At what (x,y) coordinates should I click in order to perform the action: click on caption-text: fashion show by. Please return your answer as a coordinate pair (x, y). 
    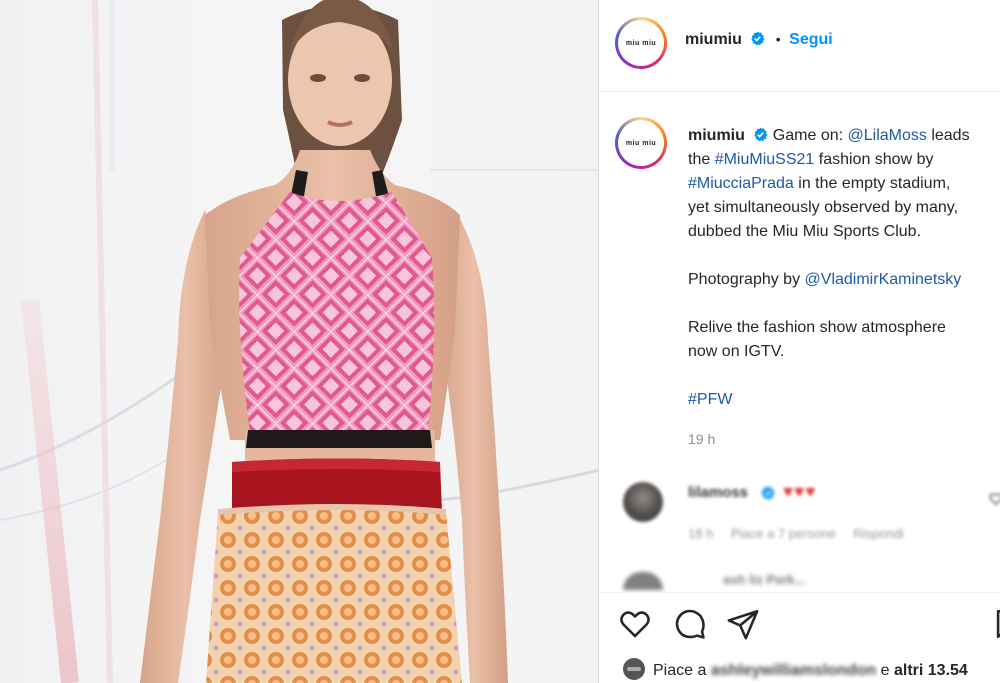
    Looking at the image, I should click on (874, 159).